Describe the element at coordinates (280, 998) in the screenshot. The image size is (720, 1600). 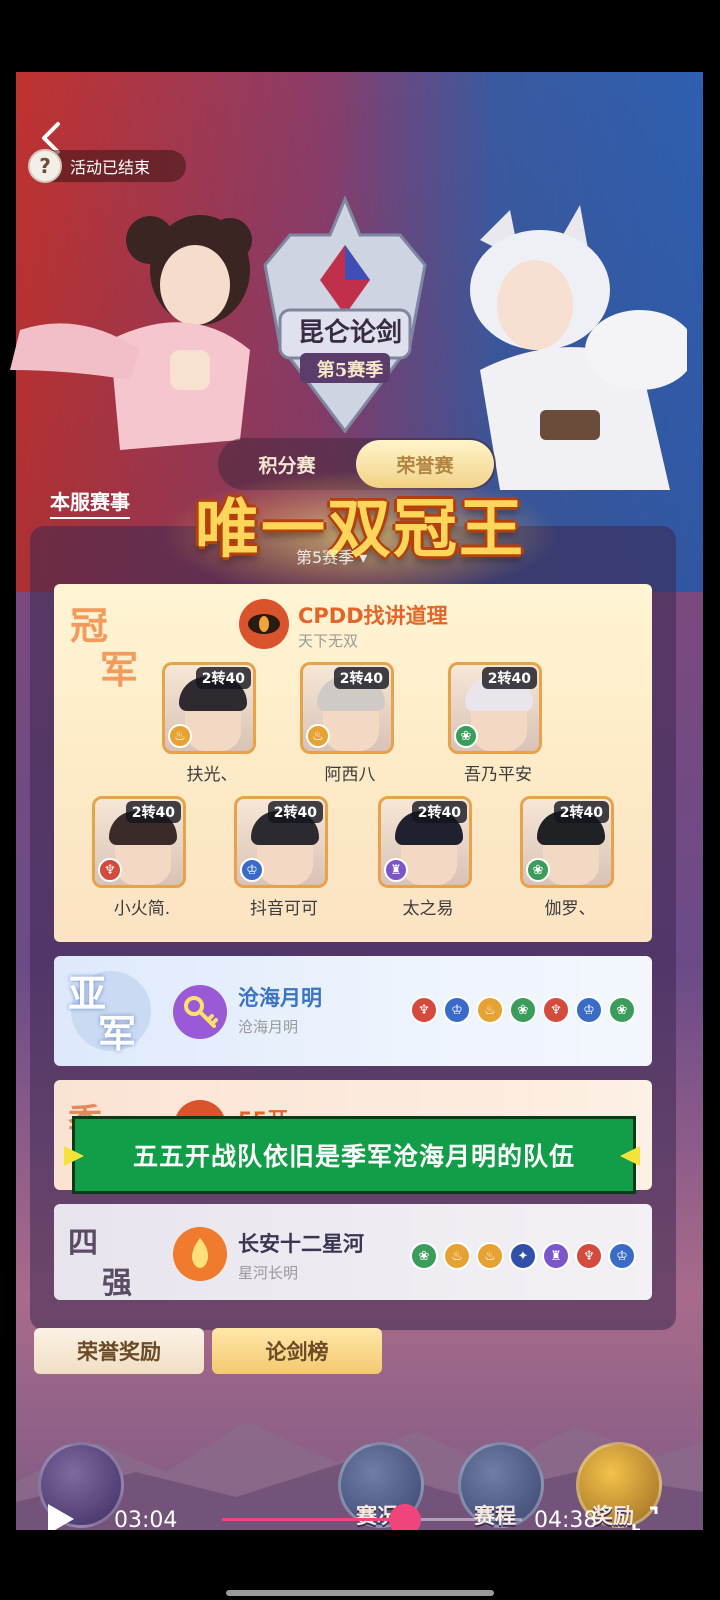
I see `second-team-name: 沧海月明` at that location.